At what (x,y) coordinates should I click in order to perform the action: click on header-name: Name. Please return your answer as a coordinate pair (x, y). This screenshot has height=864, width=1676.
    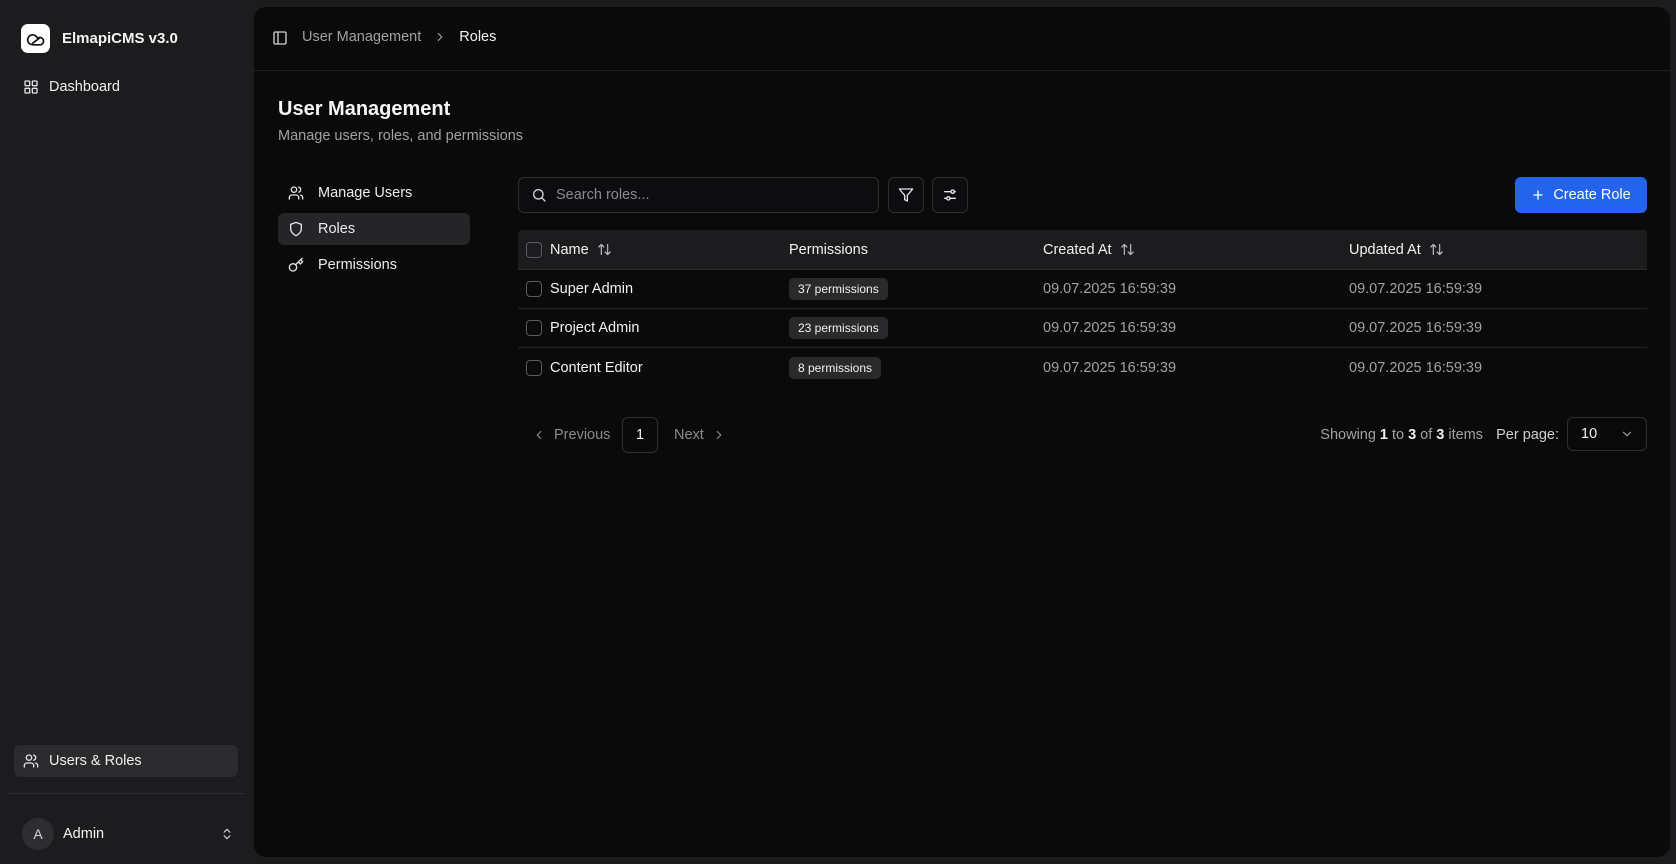
    Looking at the image, I should click on (569, 249).